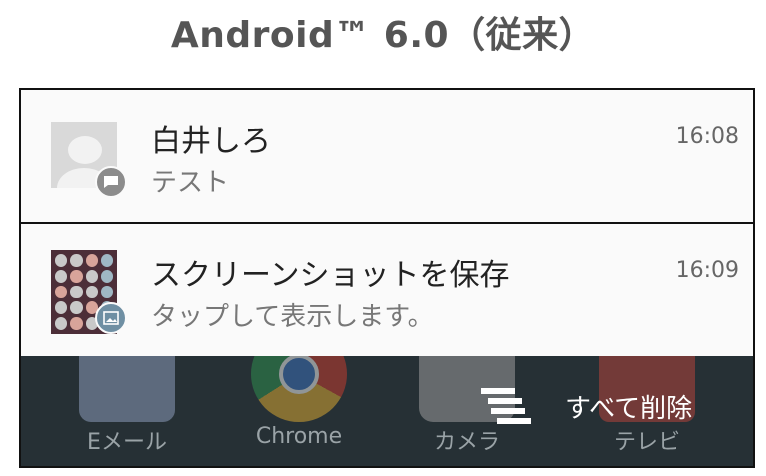 This screenshot has width=766, height=476. I want to click on clear-all-button: すべて削除, so click(586, 406).